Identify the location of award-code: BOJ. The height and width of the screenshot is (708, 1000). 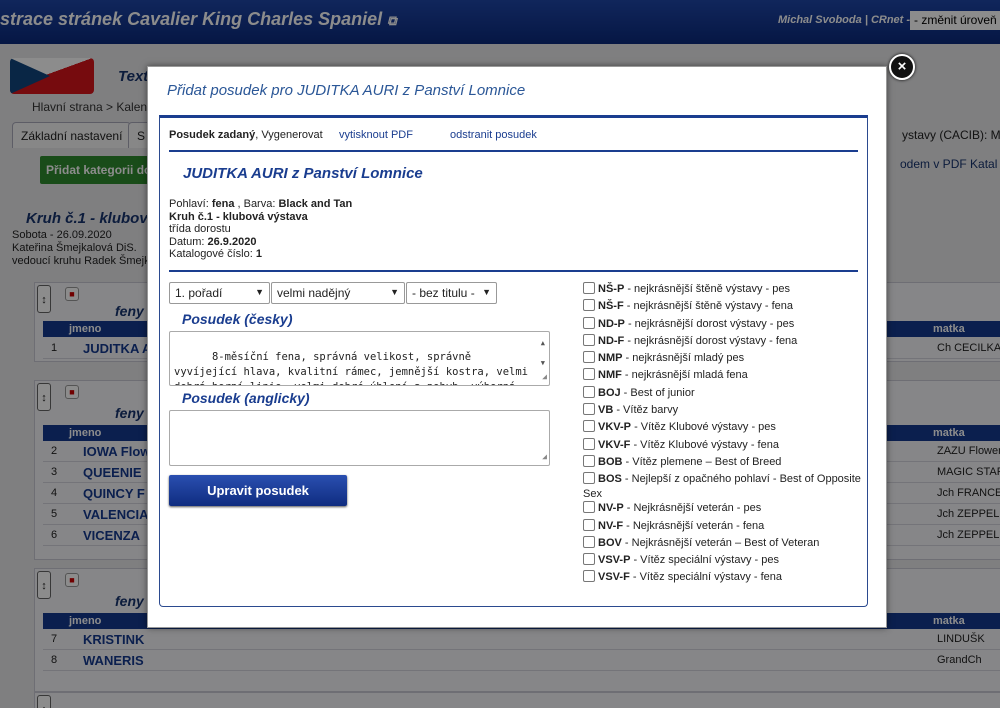
(609, 392).